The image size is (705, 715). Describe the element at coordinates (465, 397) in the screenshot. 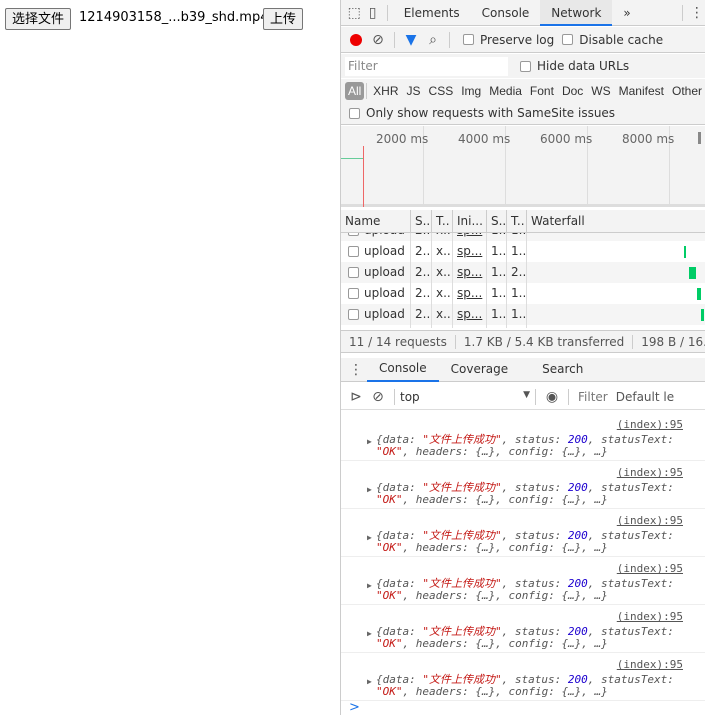

I see `context-select: top ▼` at that location.